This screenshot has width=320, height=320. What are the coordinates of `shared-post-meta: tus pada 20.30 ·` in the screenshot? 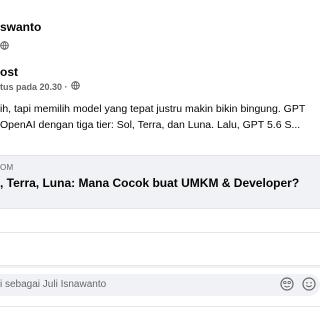 It's located at (40, 86).